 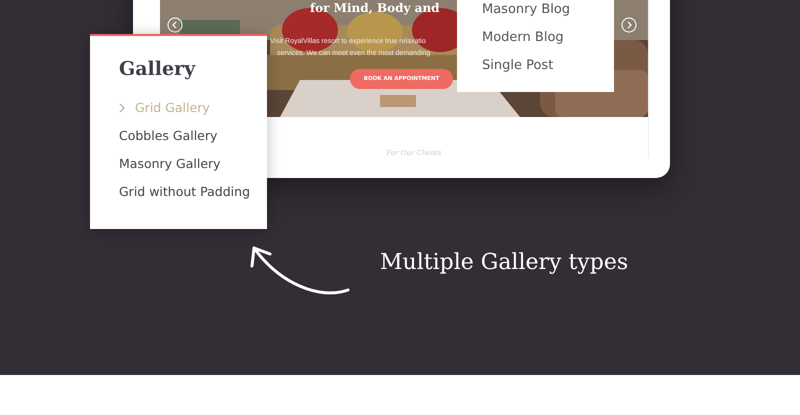 I want to click on previous-slide-icon, so click(x=175, y=25).